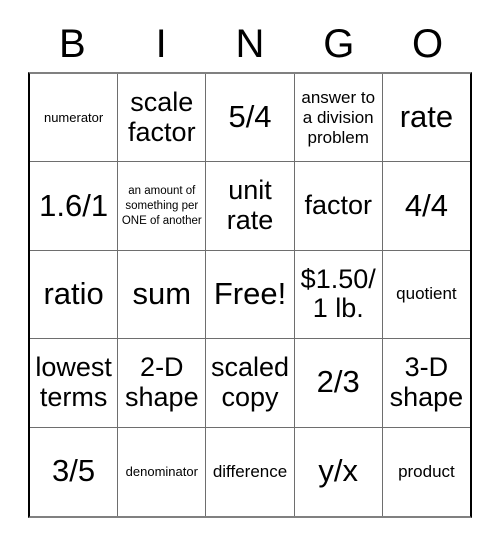 The height and width of the screenshot is (544, 500). I want to click on bingo-cell-label: denominator, so click(161, 471).